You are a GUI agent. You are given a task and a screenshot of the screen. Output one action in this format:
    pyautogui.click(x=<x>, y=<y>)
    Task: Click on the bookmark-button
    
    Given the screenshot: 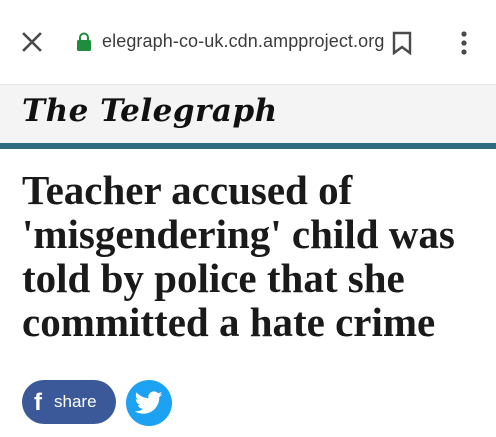 What is the action you would take?
    pyautogui.click(x=402, y=43)
    